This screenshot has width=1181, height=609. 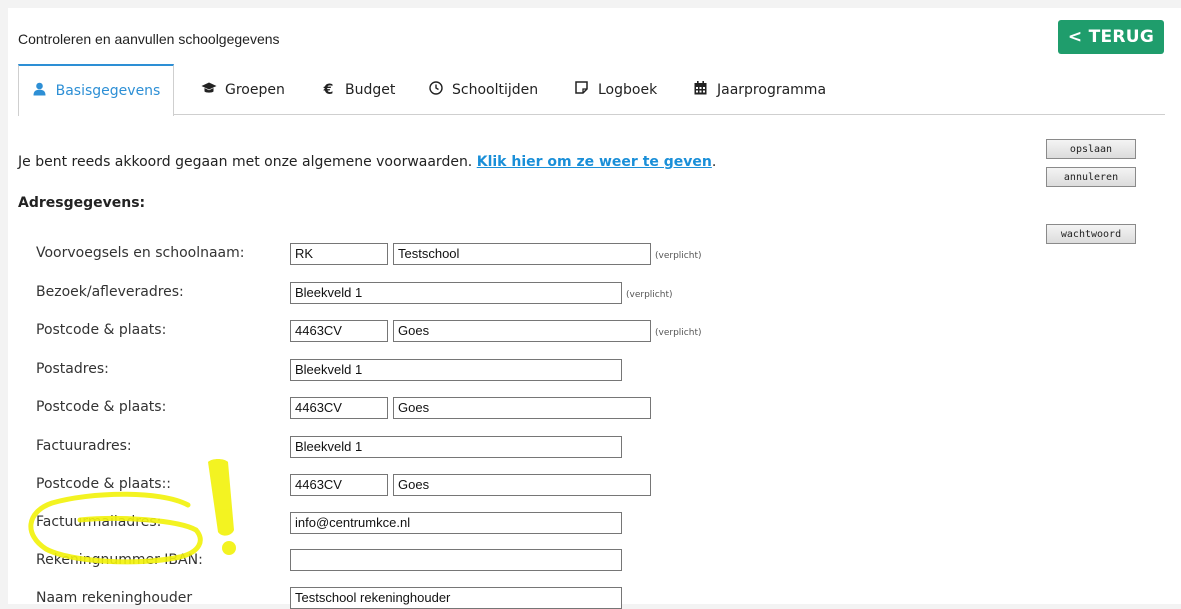 What do you see at coordinates (1091, 149) in the screenshot?
I see `save-button: opslaan` at bounding box center [1091, 149].